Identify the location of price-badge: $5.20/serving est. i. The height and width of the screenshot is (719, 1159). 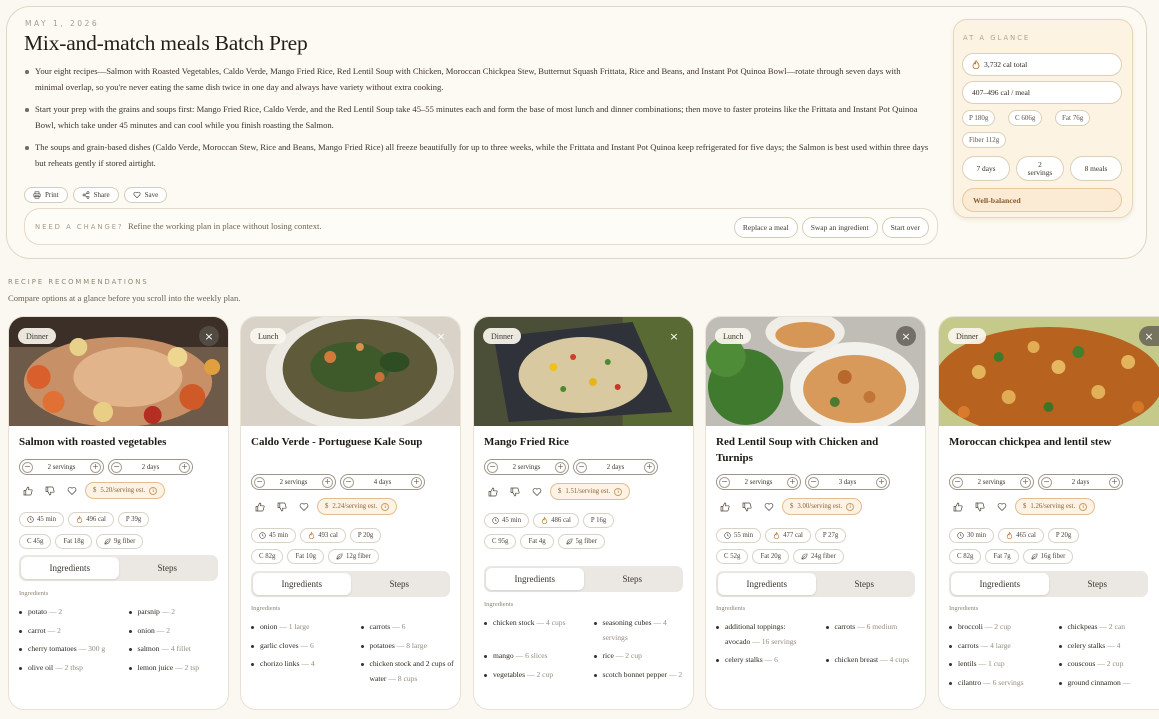
(125, 490).